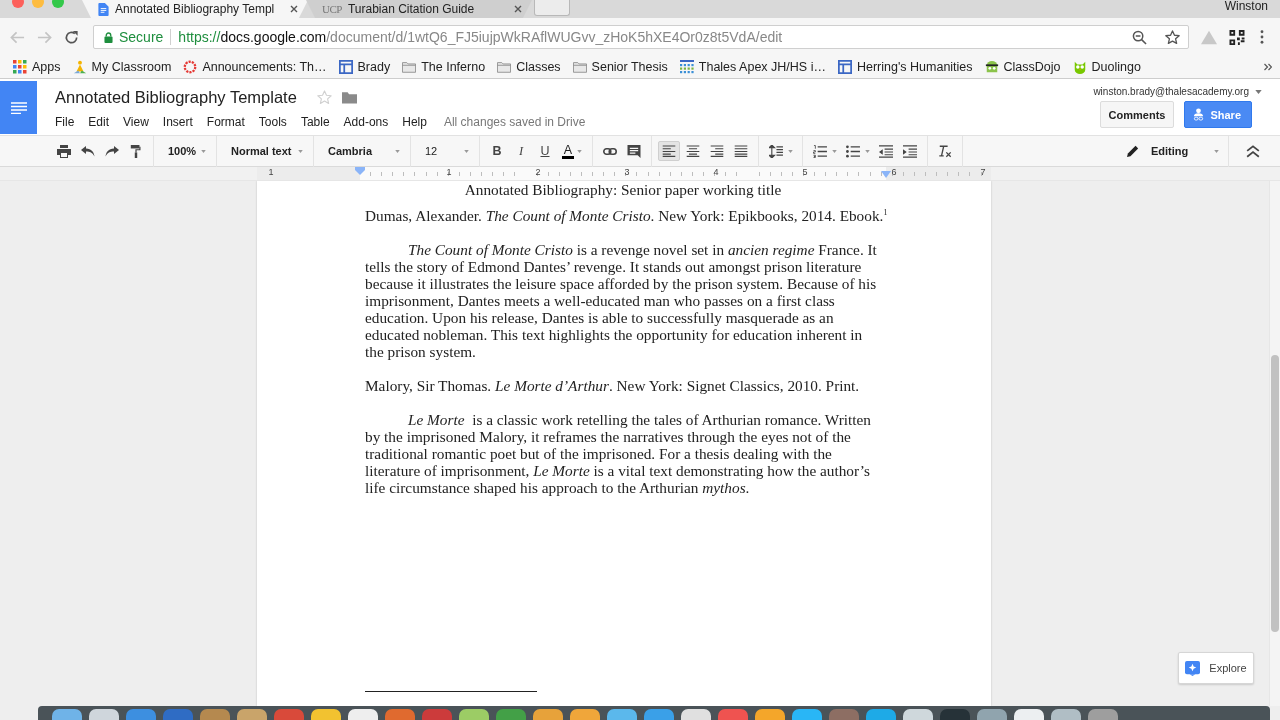 The image size is (1280, 720). Describe the element at coordinates (265, 151) in the screenshot. I see `style-dropdown: Normal text` at that location.